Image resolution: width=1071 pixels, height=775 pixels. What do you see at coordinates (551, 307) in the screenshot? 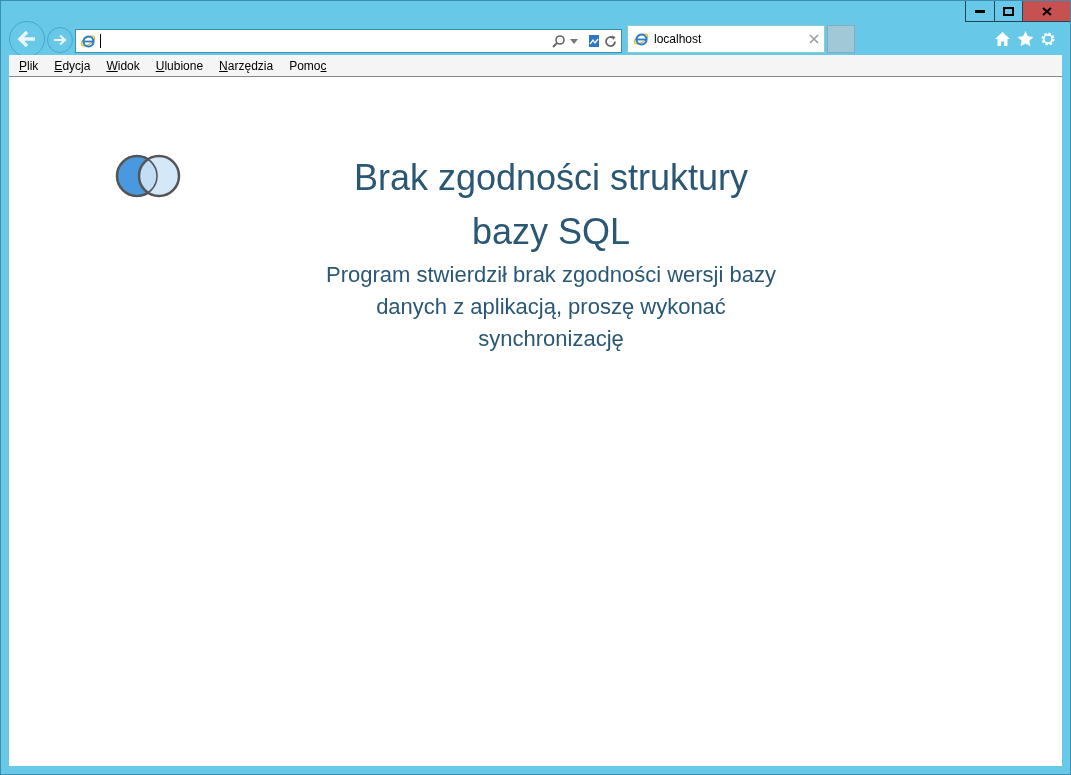
I see `error-message: Program stwierdził brak zgodności wersji bazy danych z aplikacją, proszę wykonać synchronizację` at bounding box center [551, 307].